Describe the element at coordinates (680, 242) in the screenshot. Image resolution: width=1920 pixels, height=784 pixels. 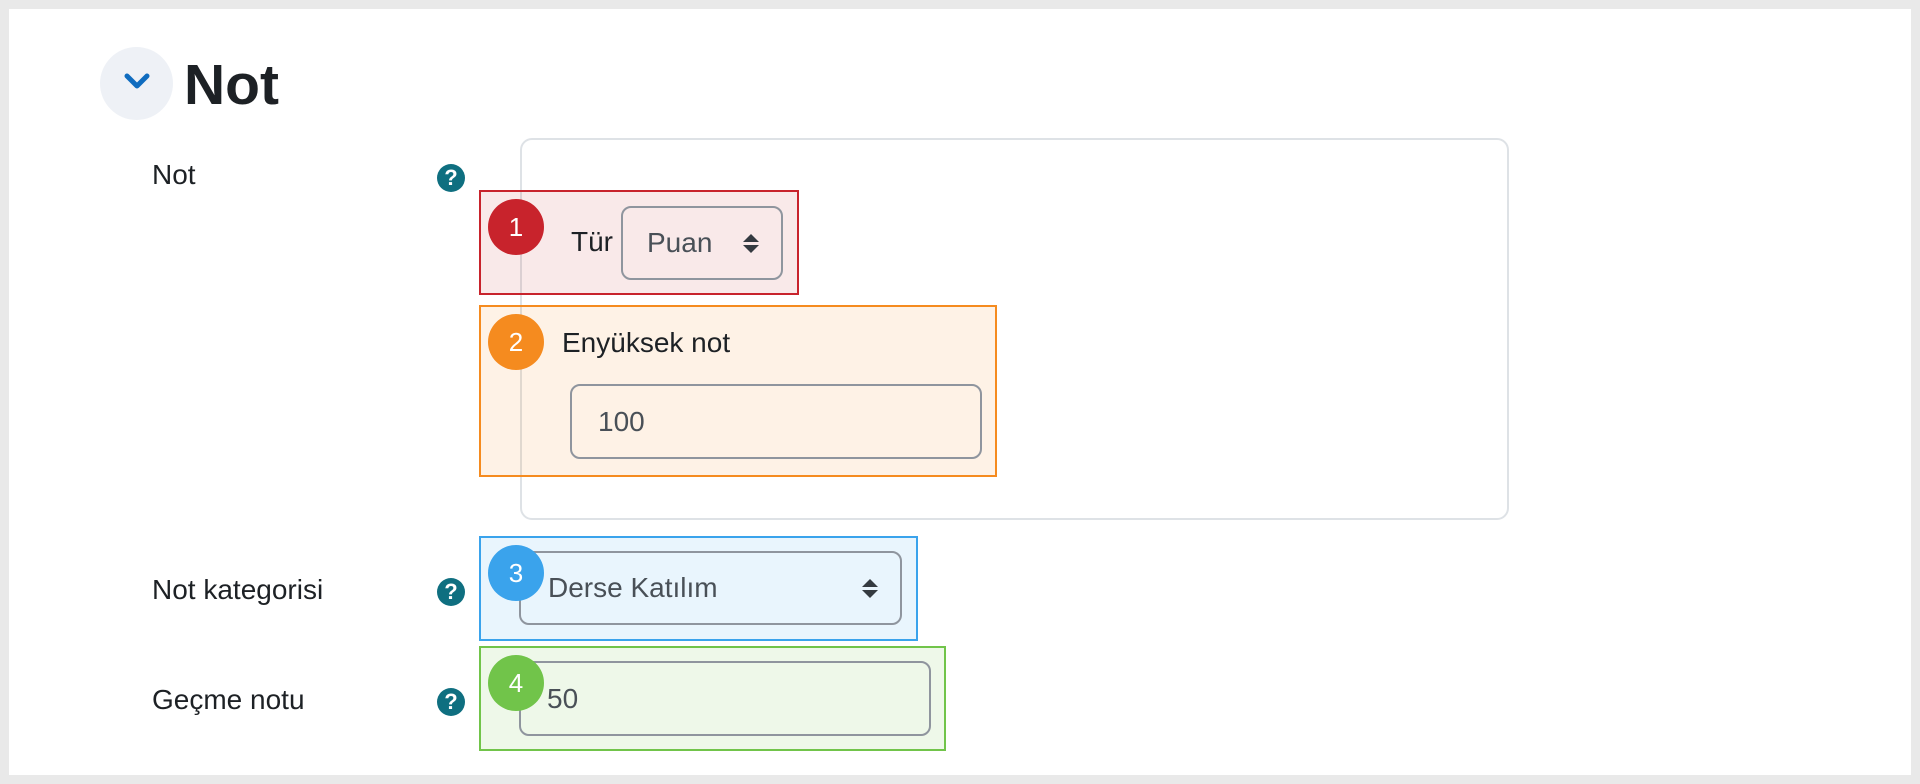
I see `grade-type-value: Puan` at that location.